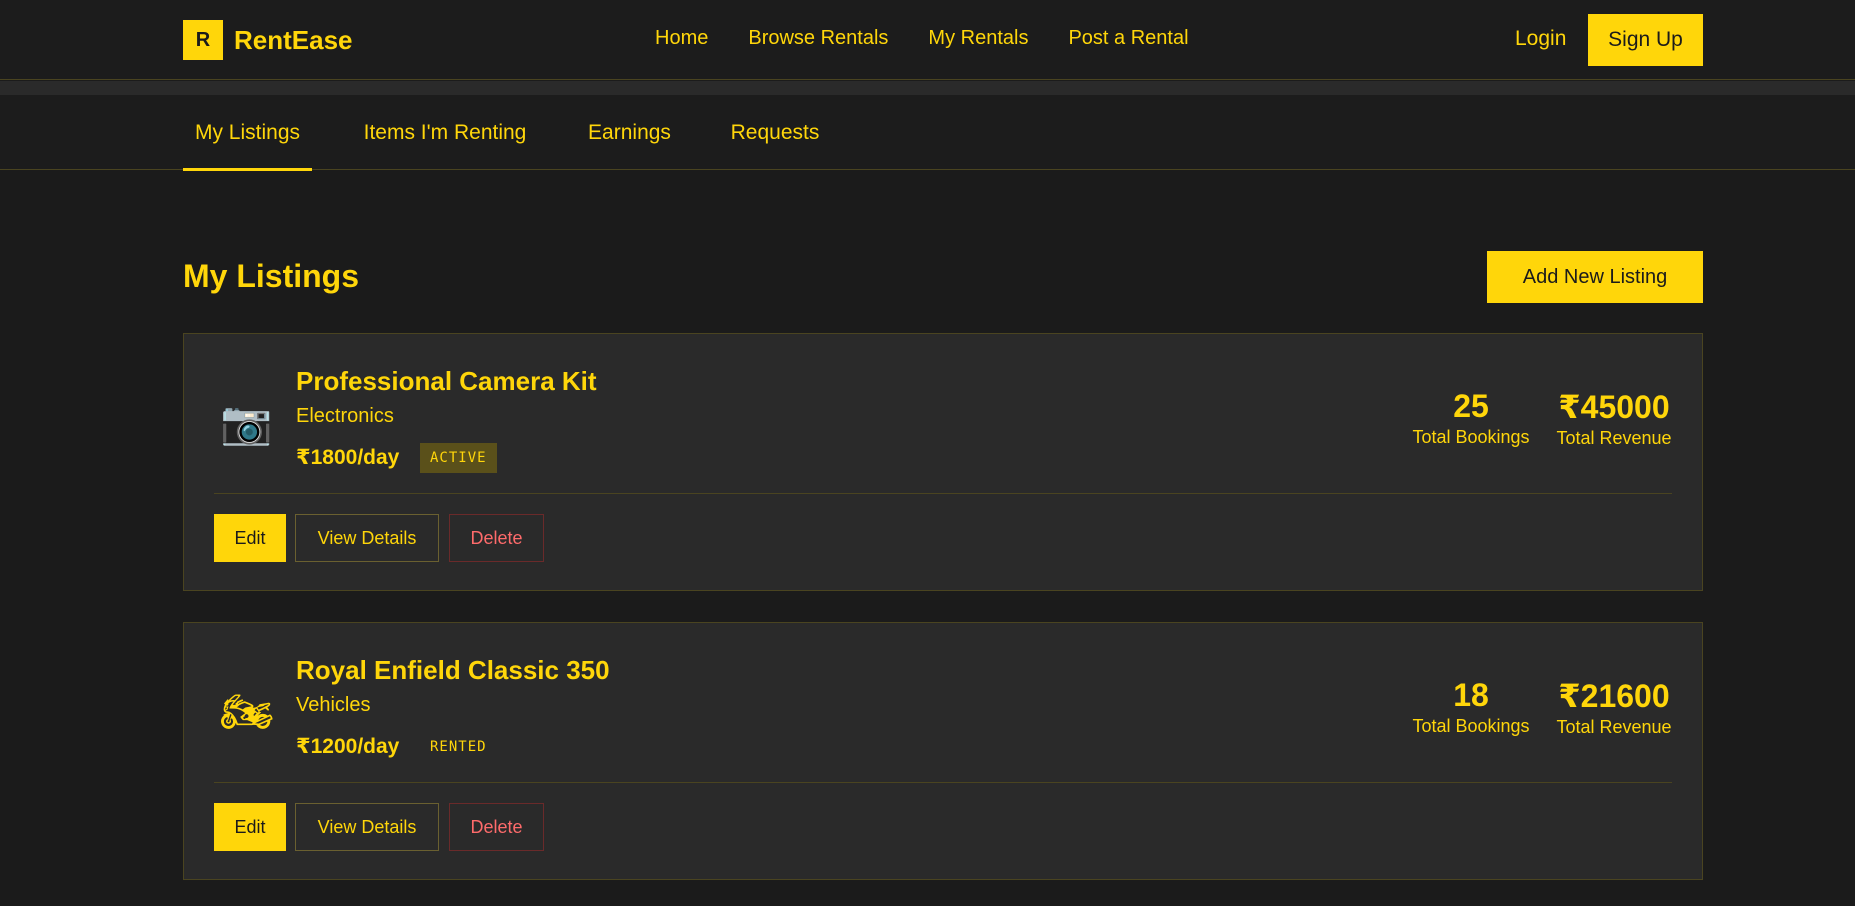 The image size is (1855, 906). What do you see at coordinates (1614, 696) in the screenshot?
I see `revenue-amount: ₹21600` at bounding box center [1614, 696].